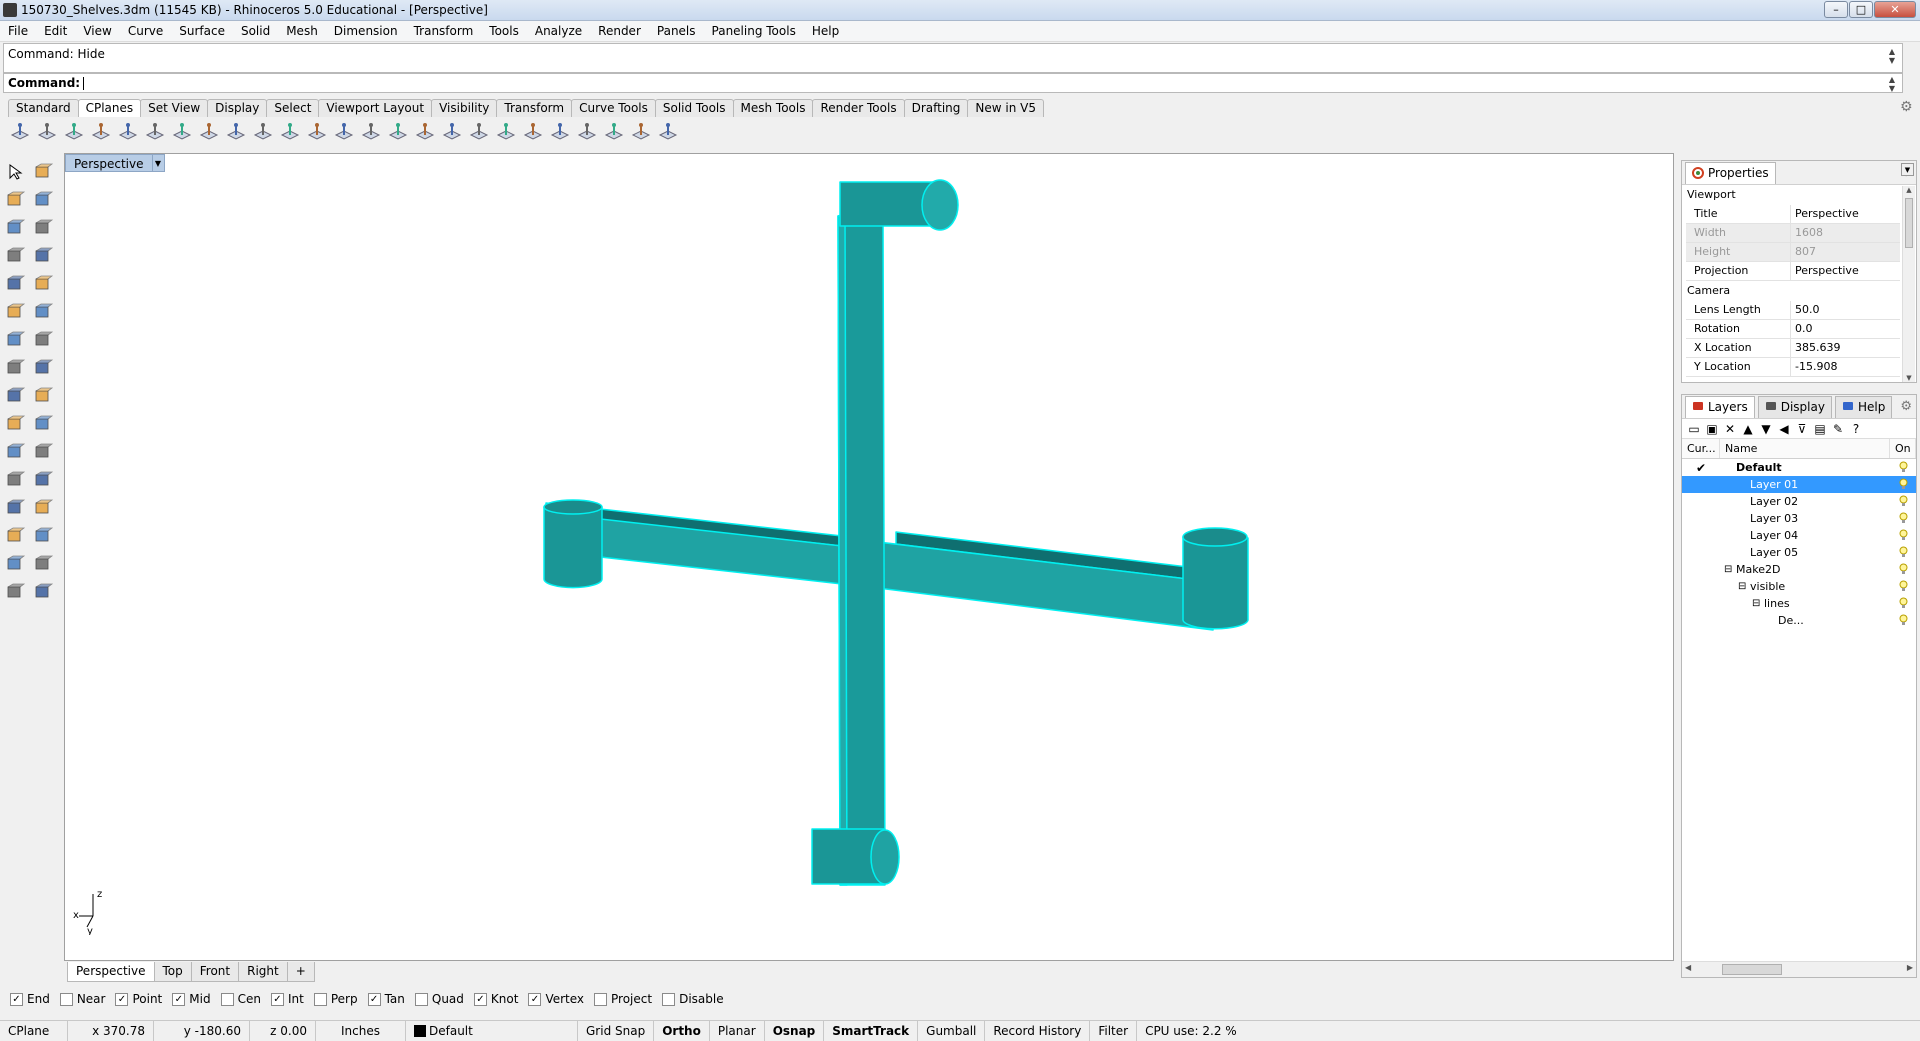 The width and height of the screenshot is (1920, 1041). I want to click on cplane-origin-icon, so click(47, 131).